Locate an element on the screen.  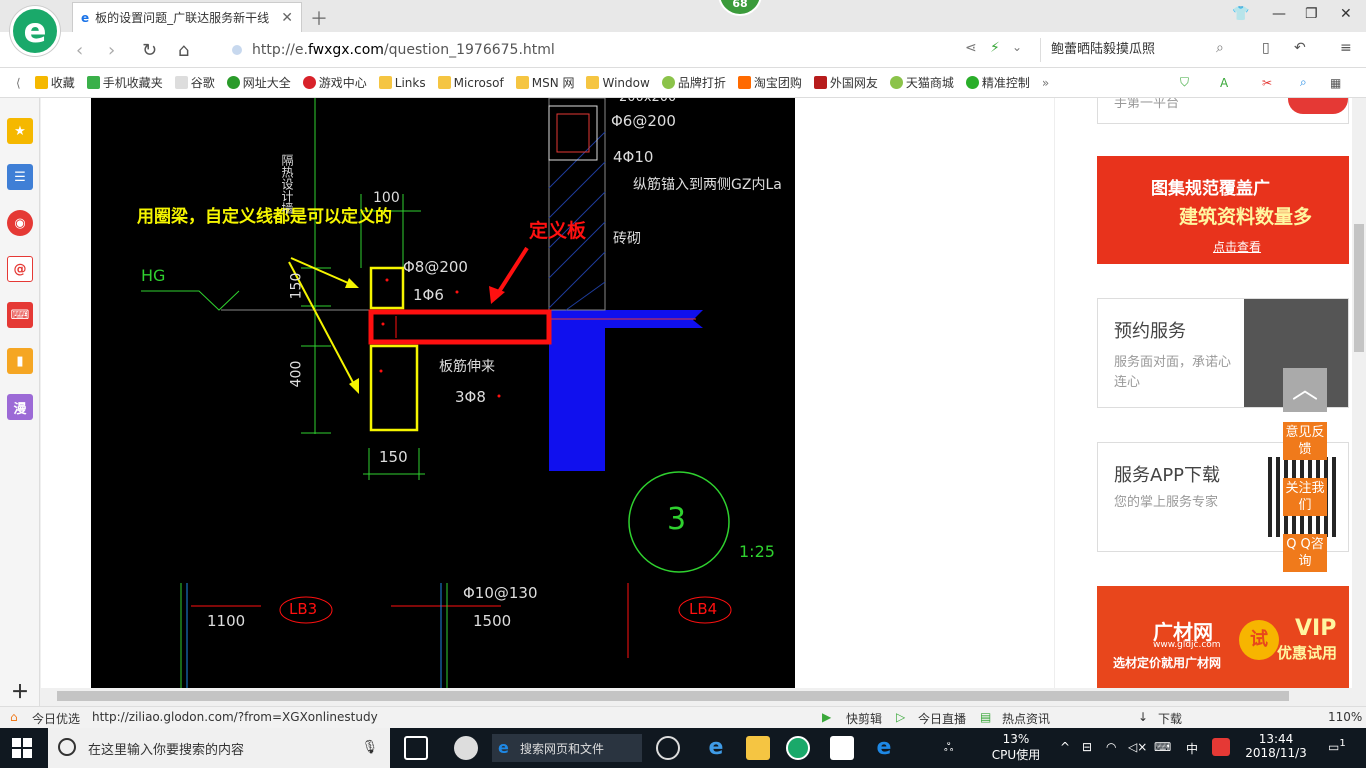
book-icon: ▮ is located at coordinates (20, 361).